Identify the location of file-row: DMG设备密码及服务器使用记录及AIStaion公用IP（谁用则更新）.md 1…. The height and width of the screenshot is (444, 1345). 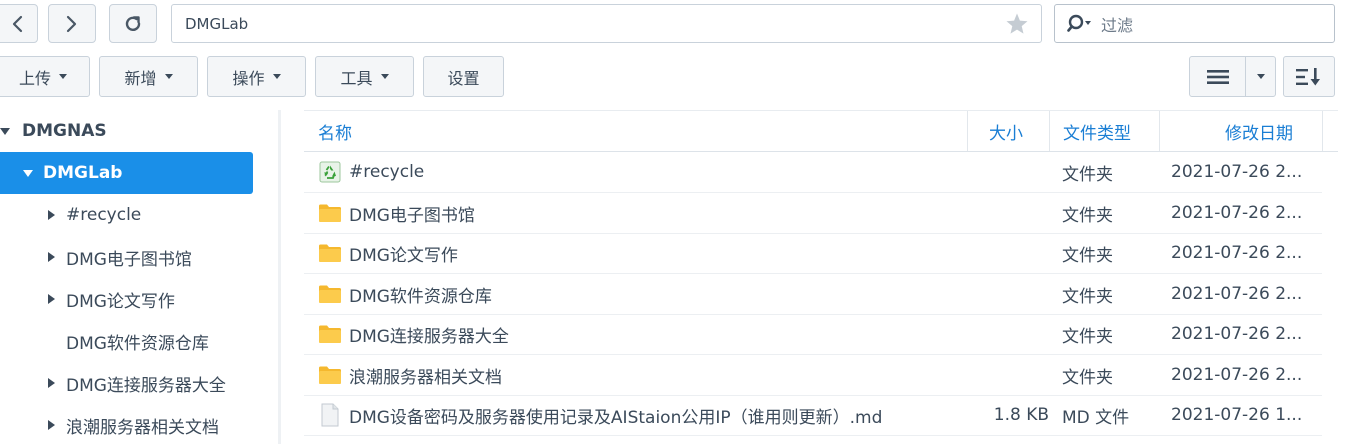
(813, 415).